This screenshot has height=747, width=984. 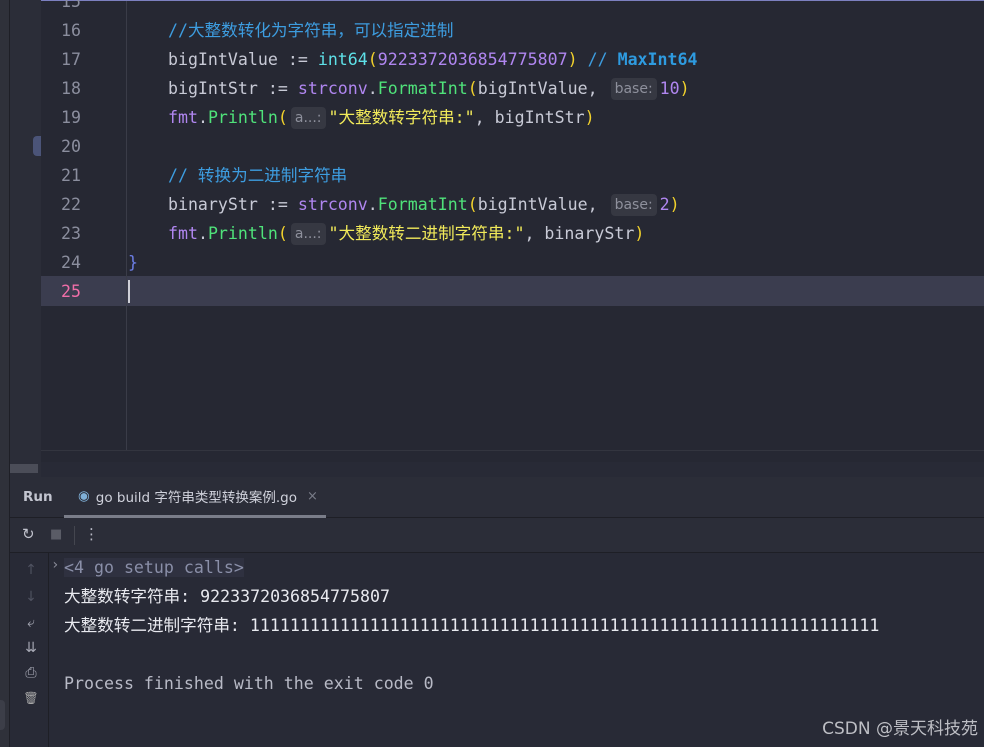 I want to click on setup-calls-text: <4 go setup calls>, so click(x=154, y=567).